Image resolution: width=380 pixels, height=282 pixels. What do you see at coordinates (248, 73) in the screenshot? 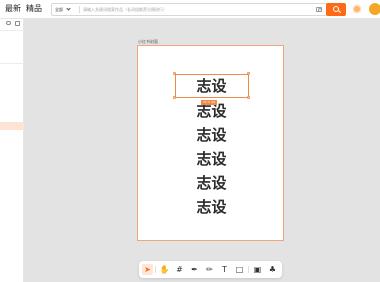
I see `resize-handle-top-right` at bounding box center [248, 73].